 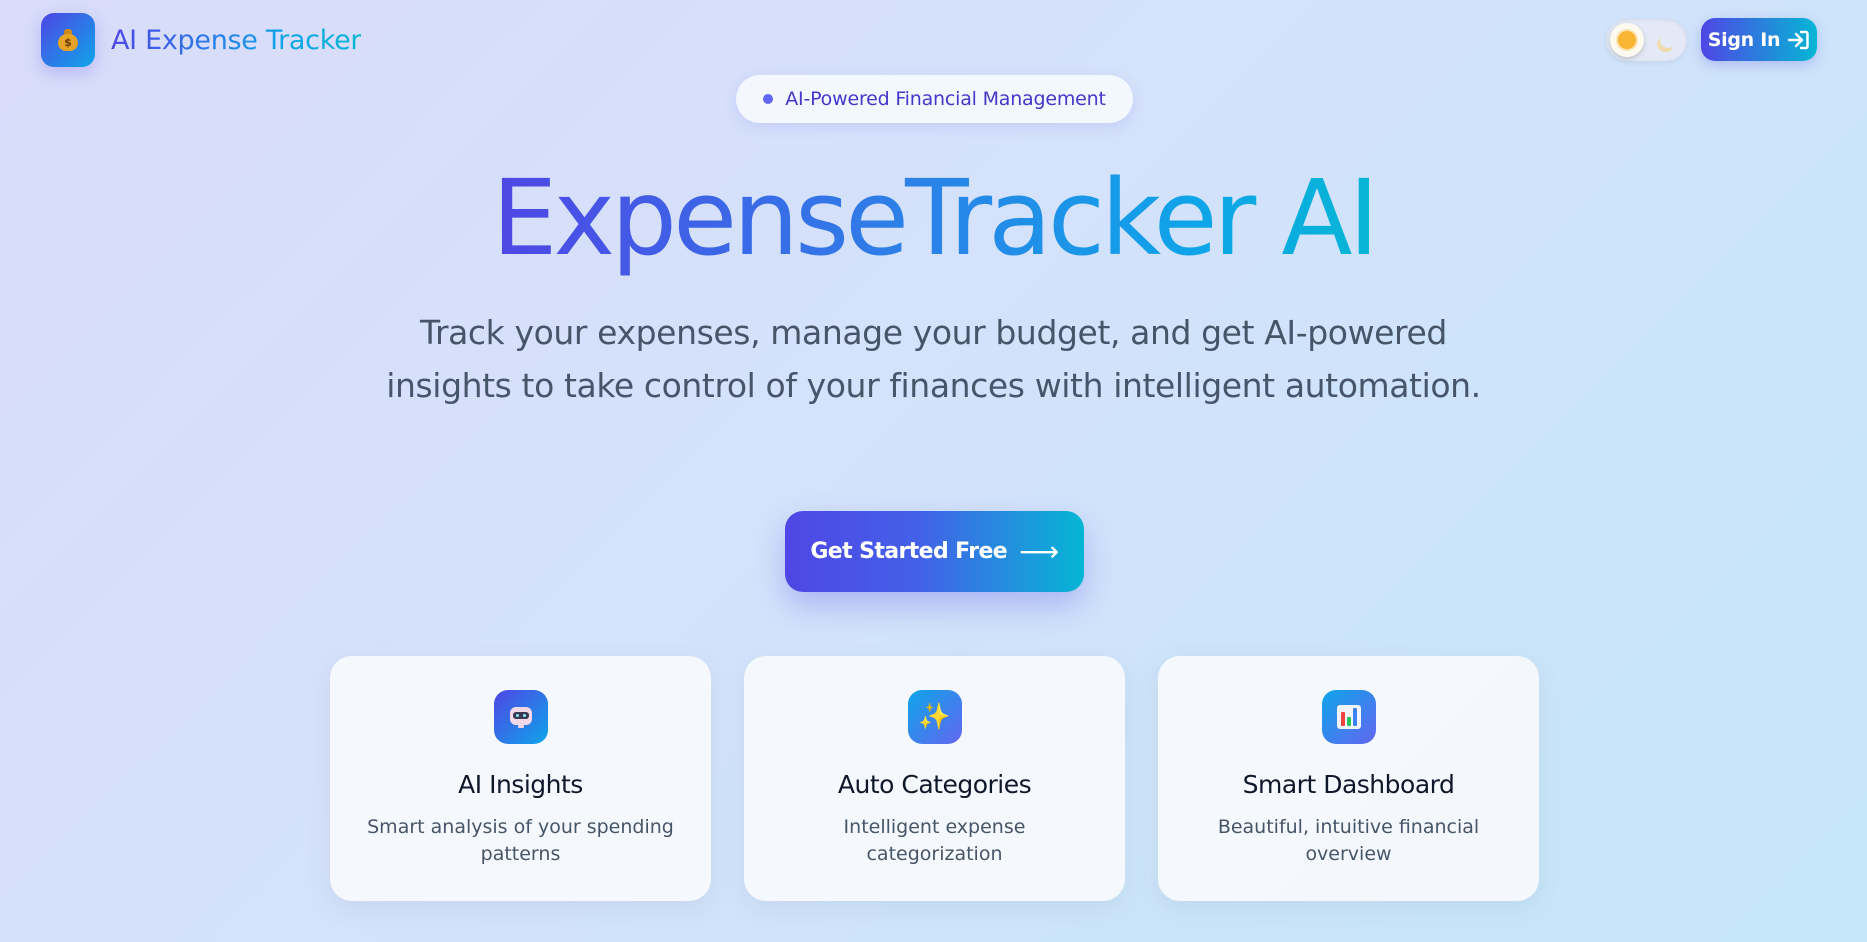 I want to click on money-bag-icon: $, so click(x=68, y=40).